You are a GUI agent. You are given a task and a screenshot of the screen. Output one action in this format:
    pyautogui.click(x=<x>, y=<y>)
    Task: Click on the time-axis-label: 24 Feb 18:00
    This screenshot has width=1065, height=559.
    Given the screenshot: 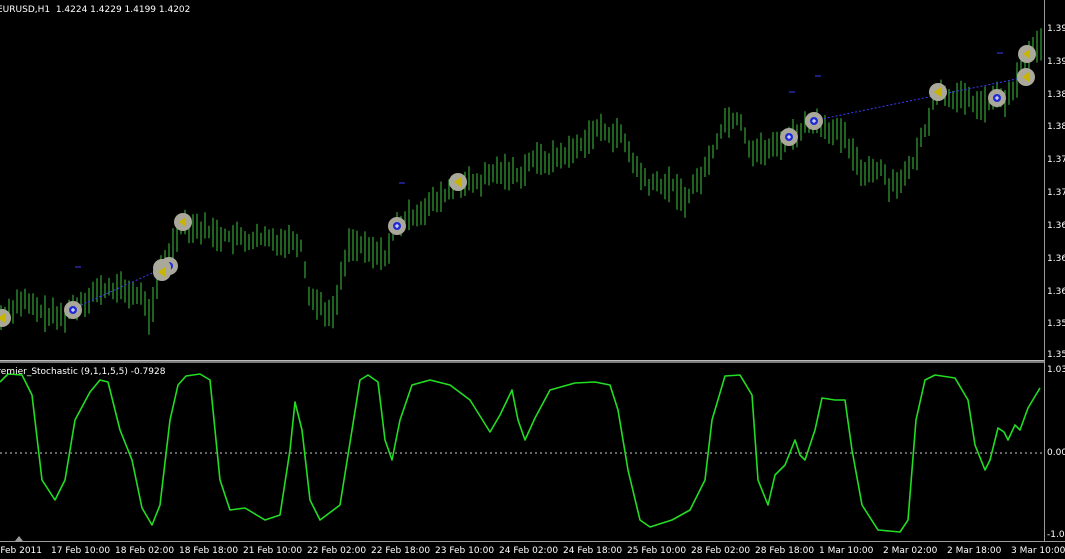 What is the action you would take?
    pyautogui.click(x=593, y=551)
    